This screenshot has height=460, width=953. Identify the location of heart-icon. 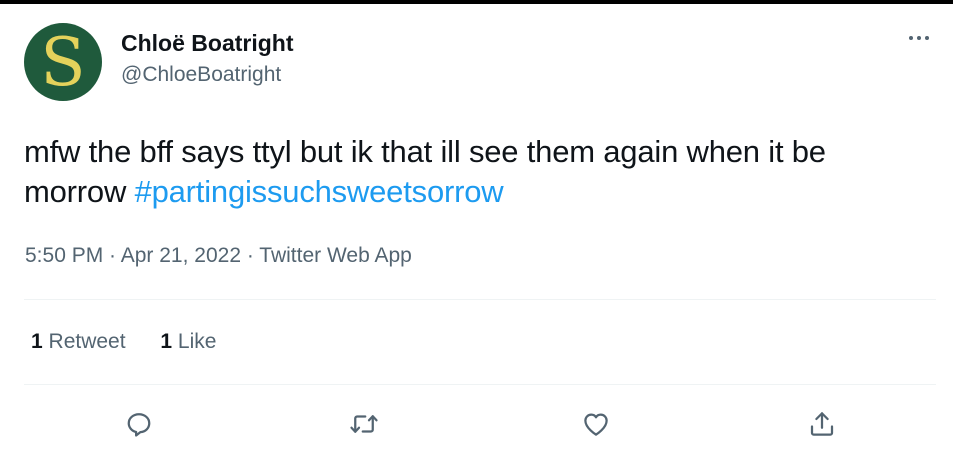
(596, 424).